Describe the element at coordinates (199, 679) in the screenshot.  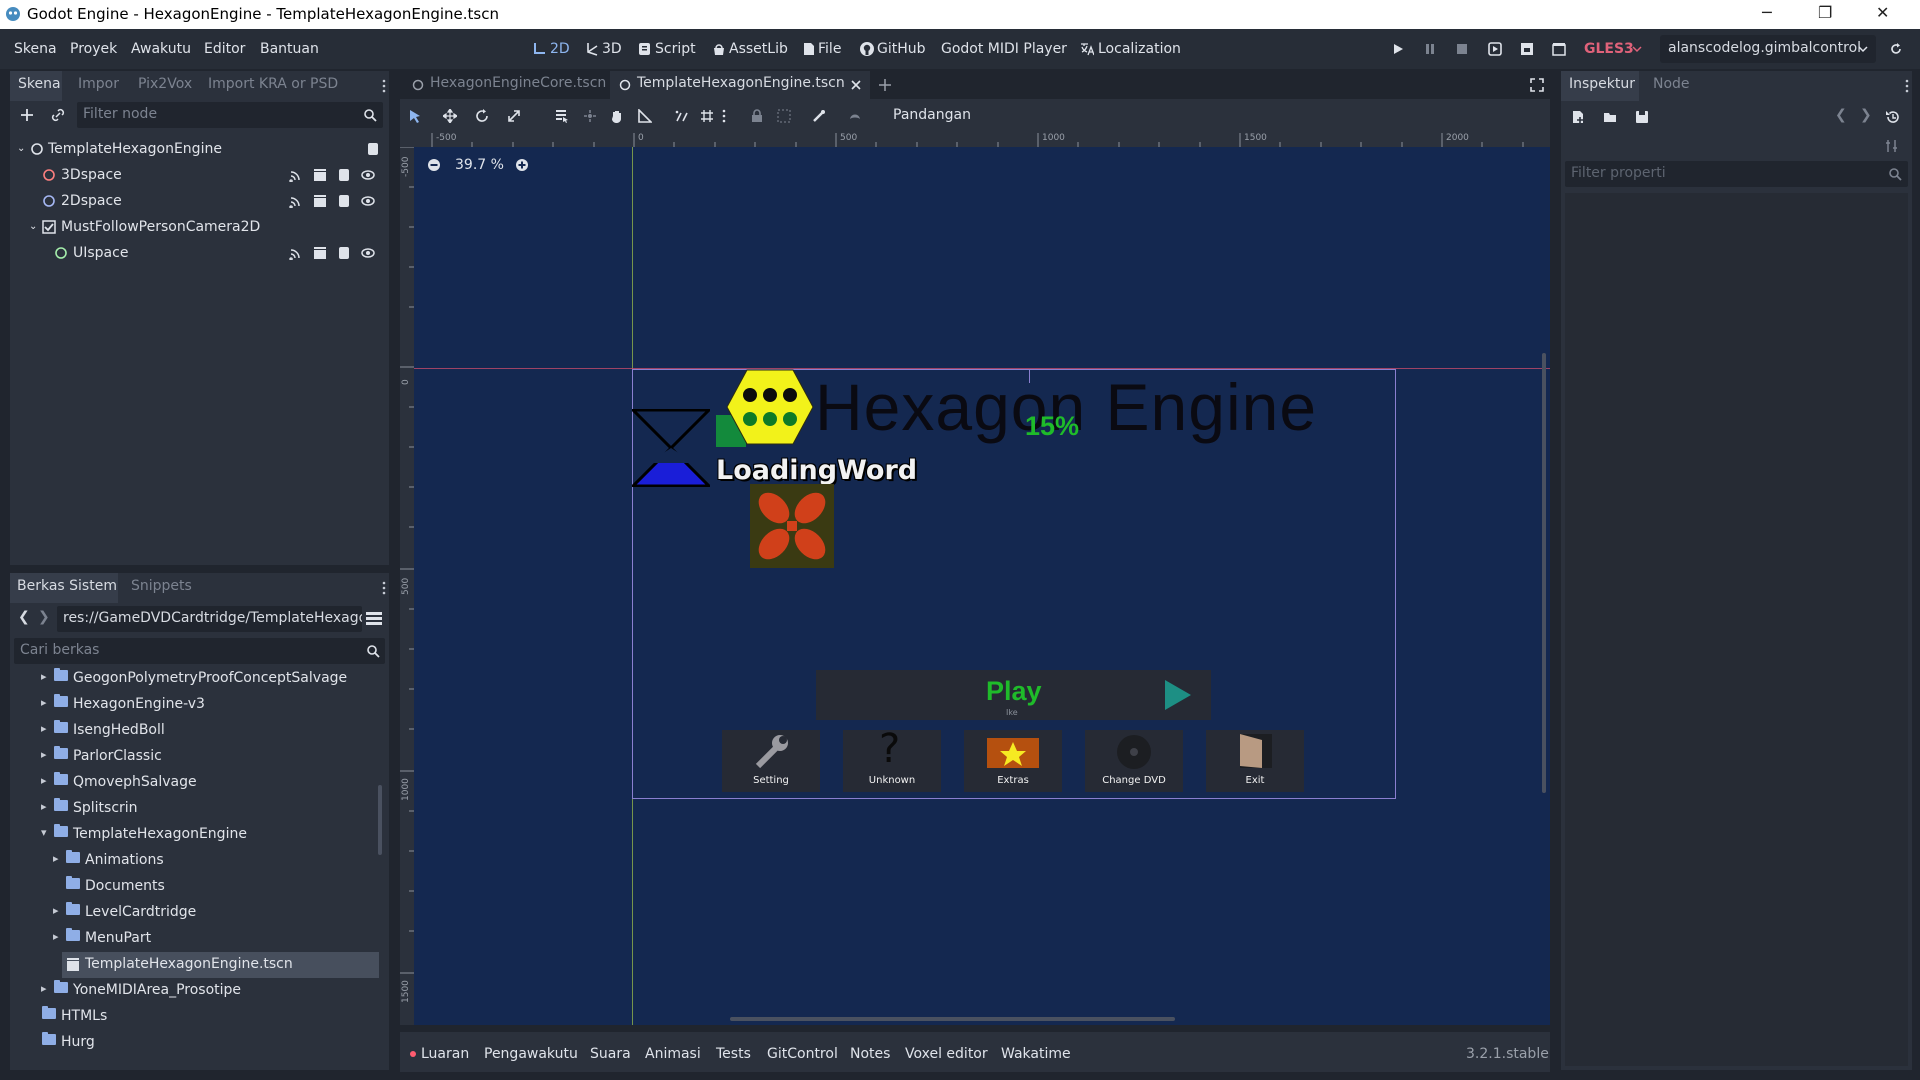
I see `fs-item: ▸ GeogonPolymetryProofConceptSalvage` at that location.